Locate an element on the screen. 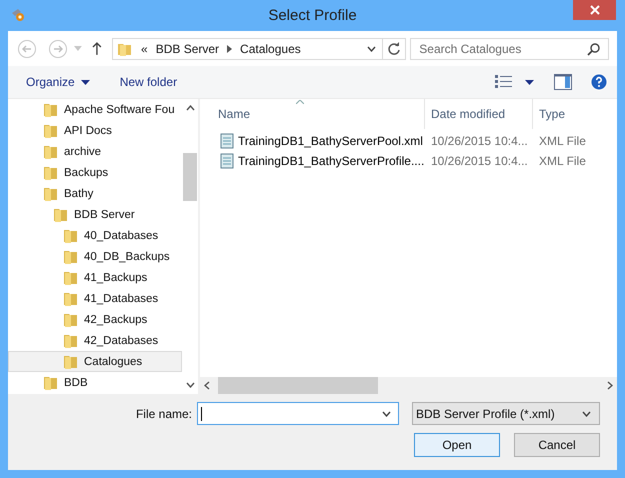 Image resolution: width=625 pixels, height=478 pixels. view-list-icon is located at coordinates (504, 82).